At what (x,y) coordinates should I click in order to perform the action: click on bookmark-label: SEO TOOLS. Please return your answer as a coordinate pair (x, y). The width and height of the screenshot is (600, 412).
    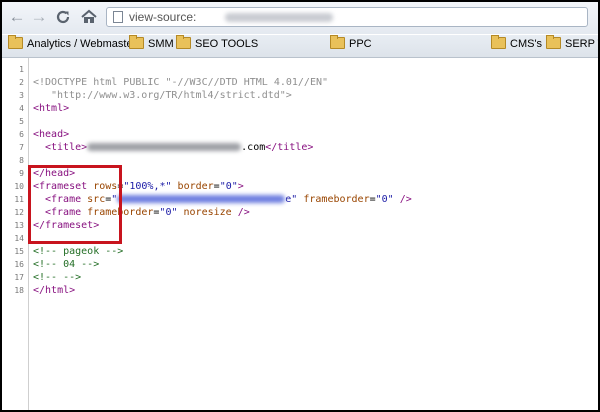
    Looking at the image, I should click on (227, 44).